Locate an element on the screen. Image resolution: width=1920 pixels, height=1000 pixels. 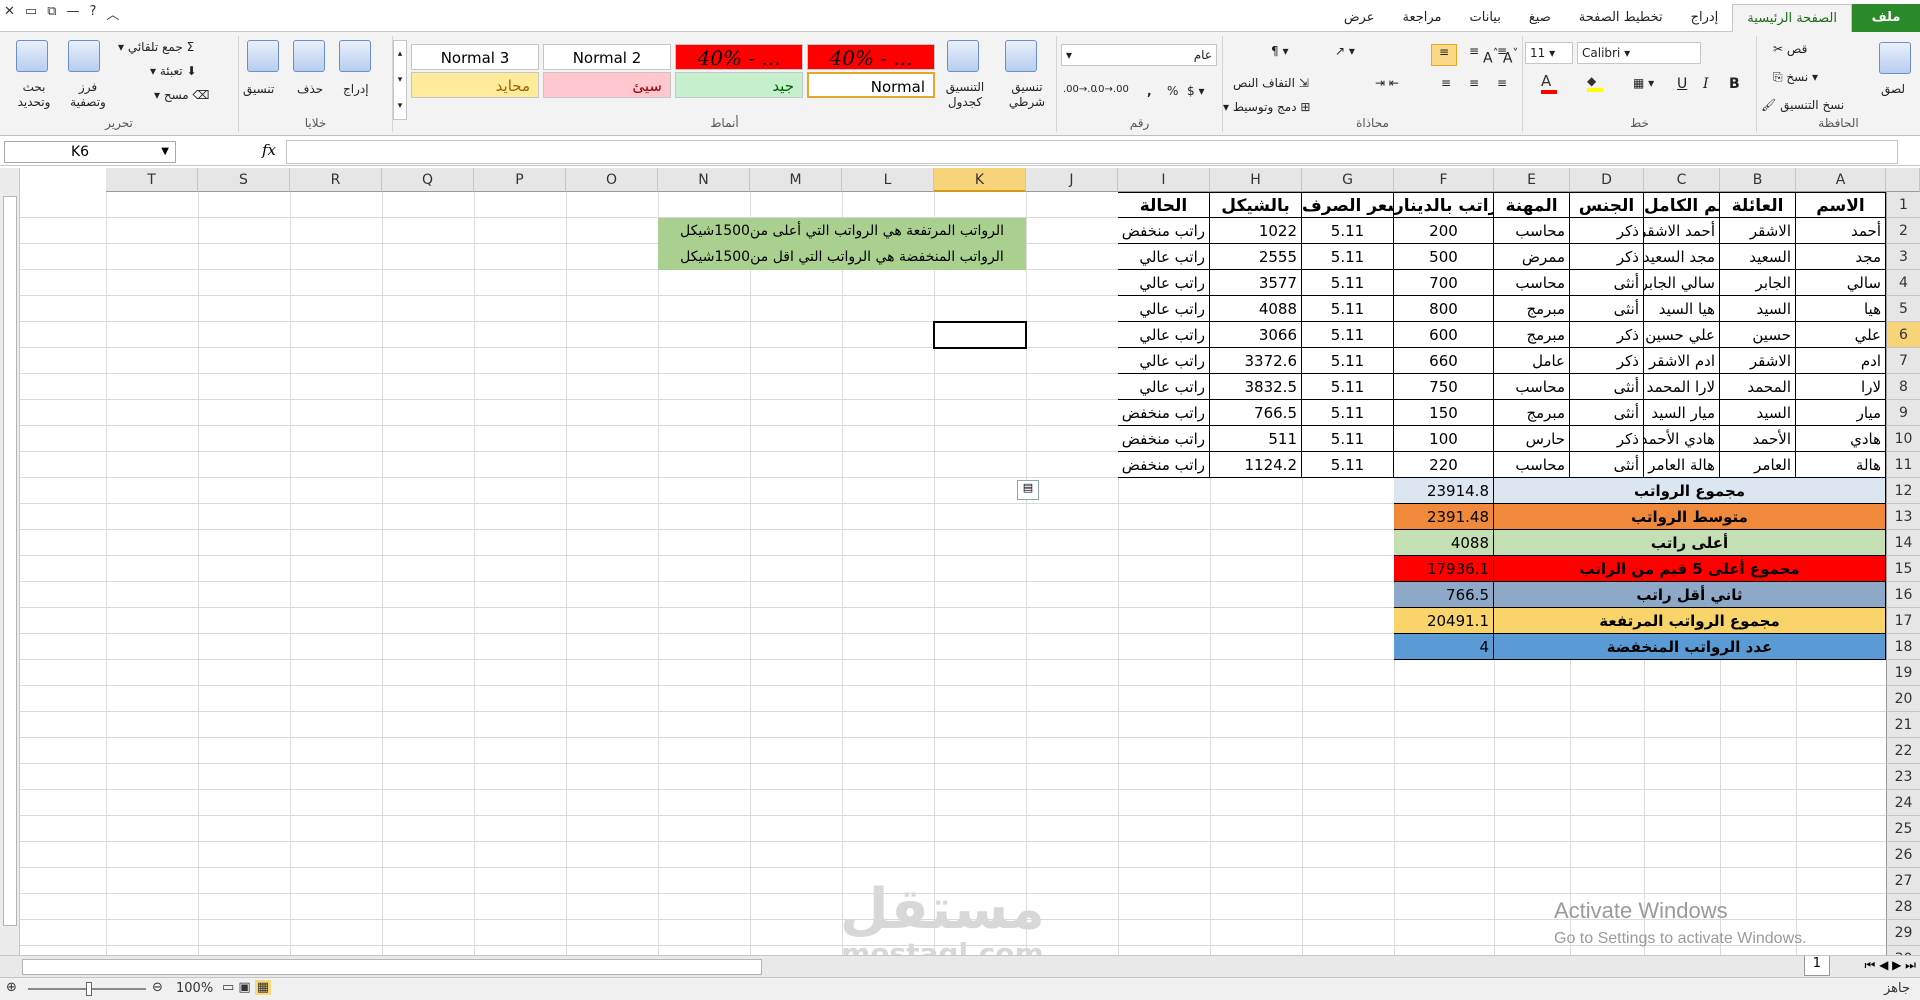
format-as-table-icon is located at coordinates (963, 56).